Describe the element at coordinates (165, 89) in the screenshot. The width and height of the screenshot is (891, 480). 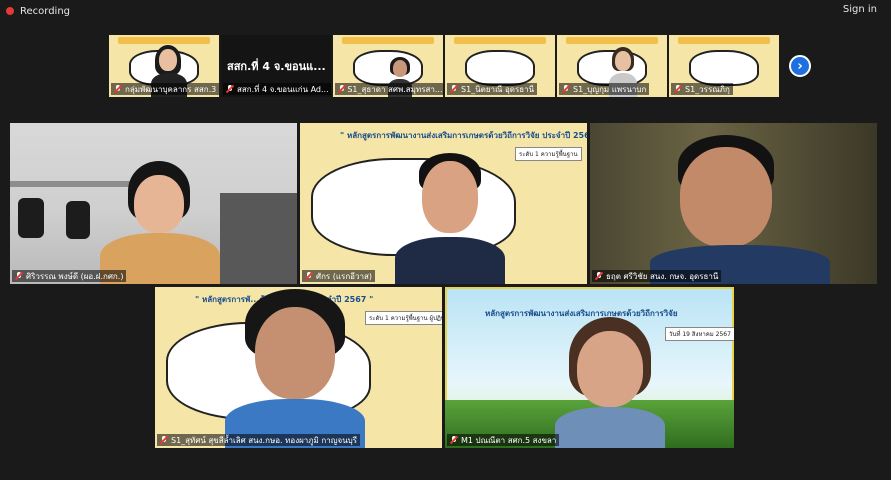
I see `participant-name-label: กลุ่มพัฒนาบุคลากร สสก.3` at that location.